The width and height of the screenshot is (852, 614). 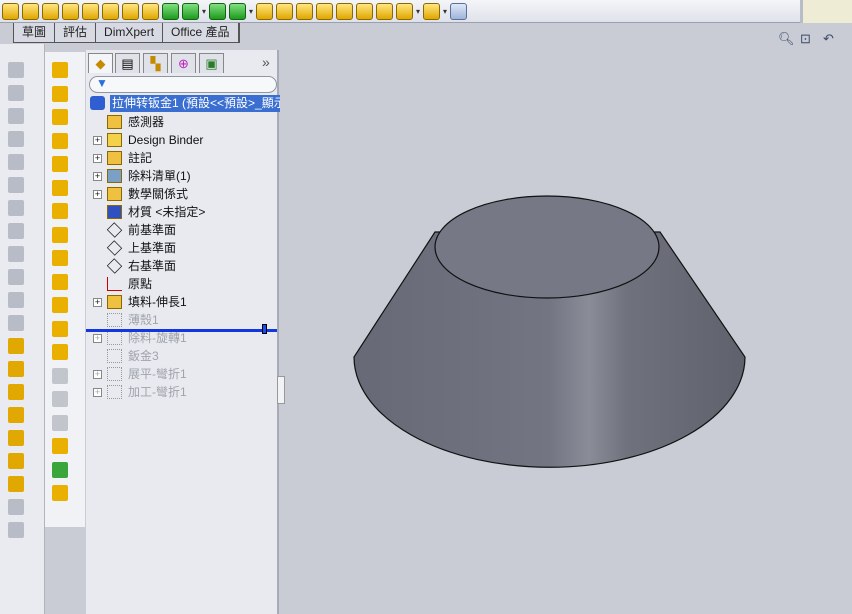 I want to click on shell-feature-icon, so click(x=50, y=11).